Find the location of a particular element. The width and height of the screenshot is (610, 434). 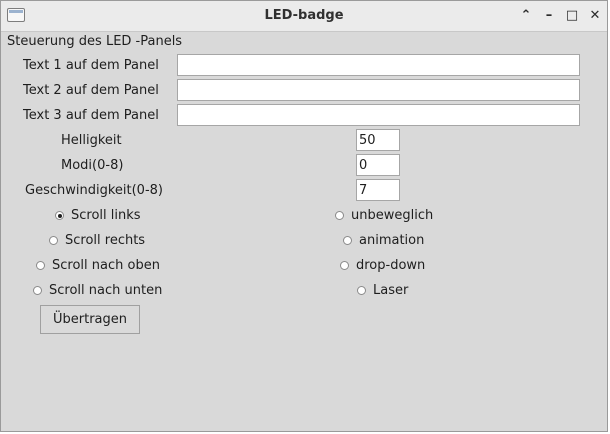

brightness-input is located at coordinates (378, 140).